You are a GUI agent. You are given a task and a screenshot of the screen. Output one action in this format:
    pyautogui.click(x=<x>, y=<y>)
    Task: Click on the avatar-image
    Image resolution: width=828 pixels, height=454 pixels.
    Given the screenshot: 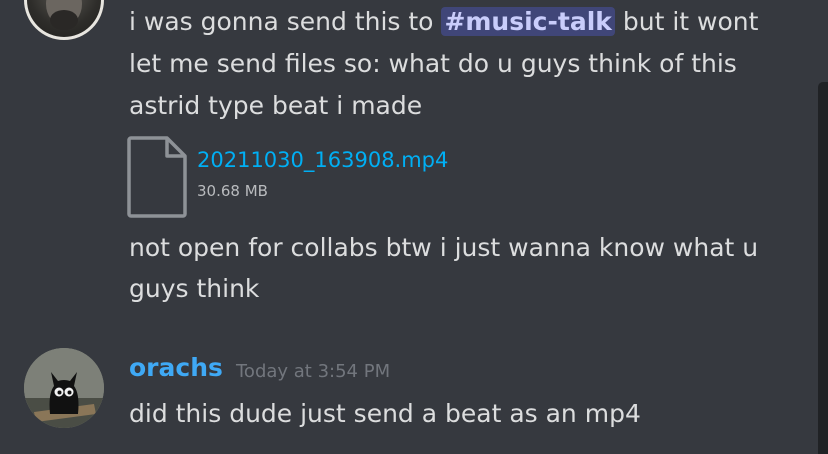 What is the action you would take?
    pyautogui.click(x=64, y=15)
    